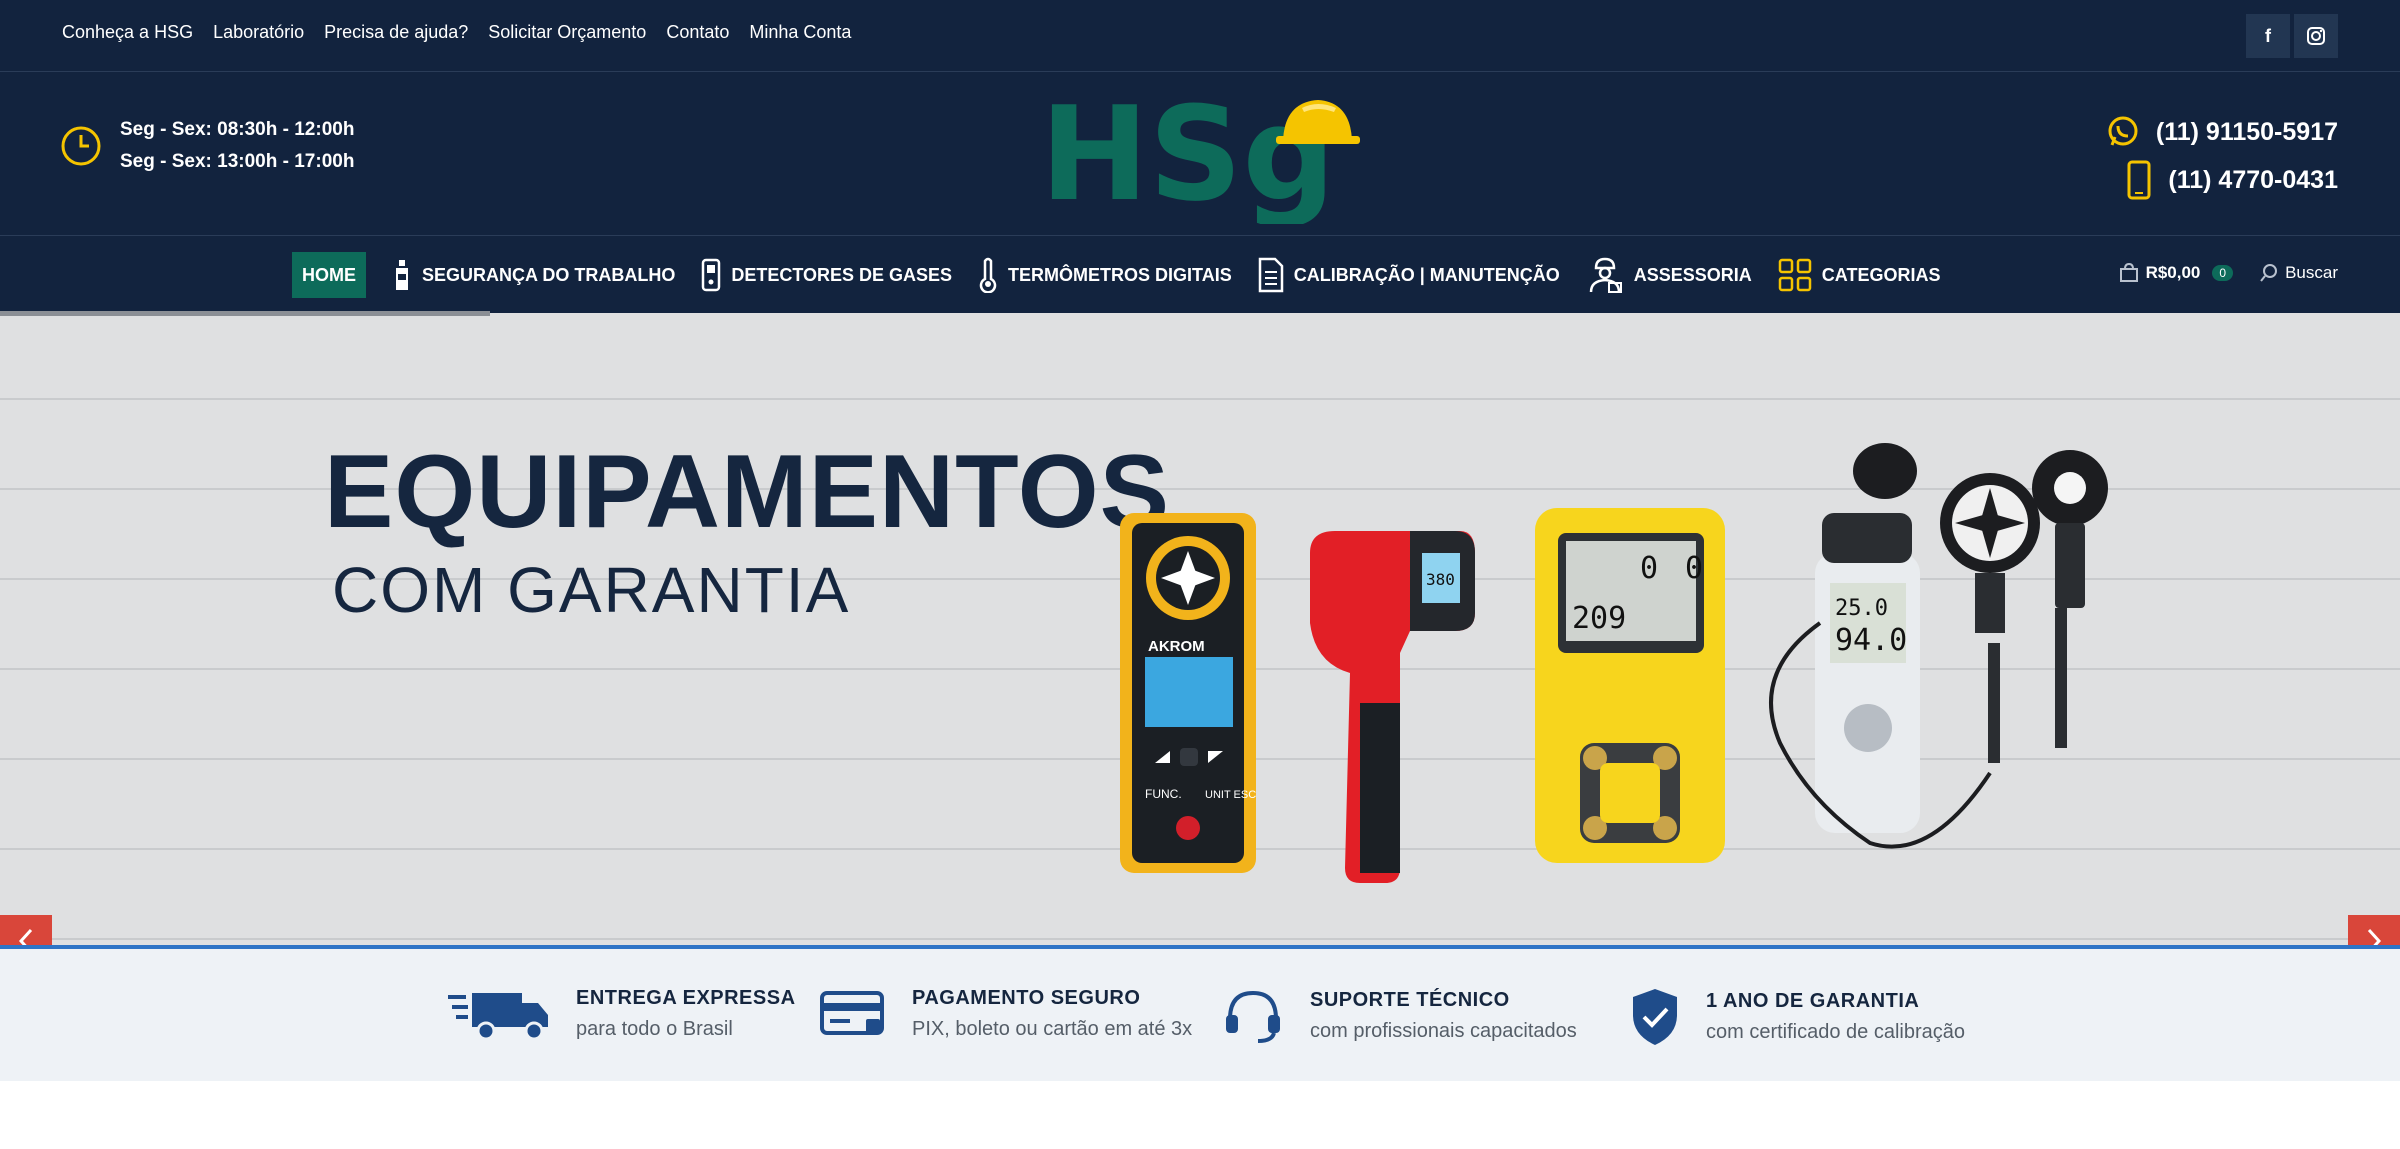 The image size is (2400, 1149). I want to click on cart-count-badge: 0, so click(2223, 273).